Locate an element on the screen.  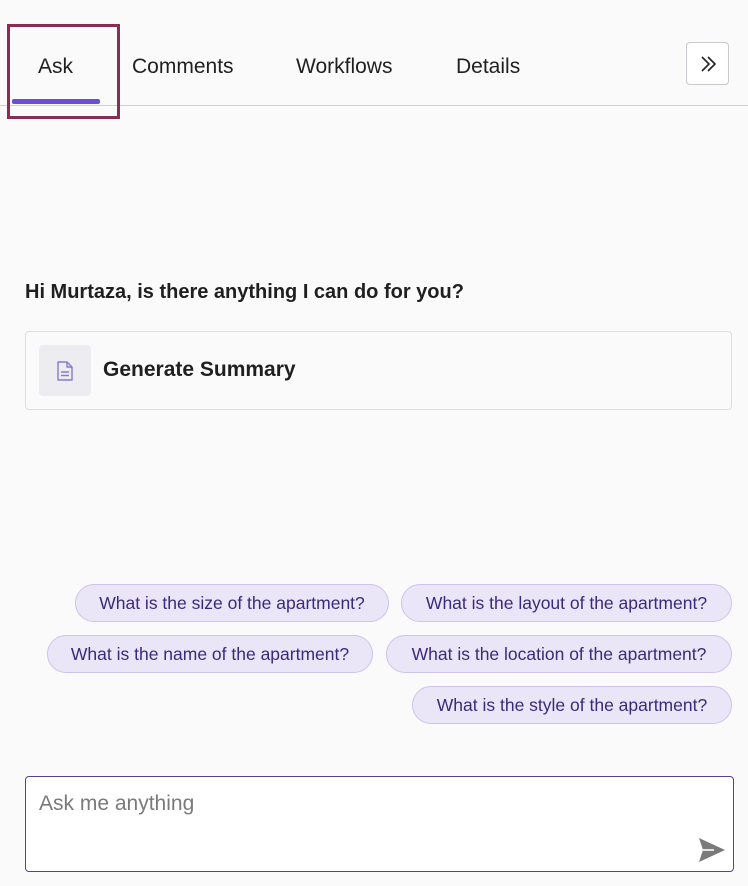
tab-workflows: Workflows is located at coordinates (344, 67).